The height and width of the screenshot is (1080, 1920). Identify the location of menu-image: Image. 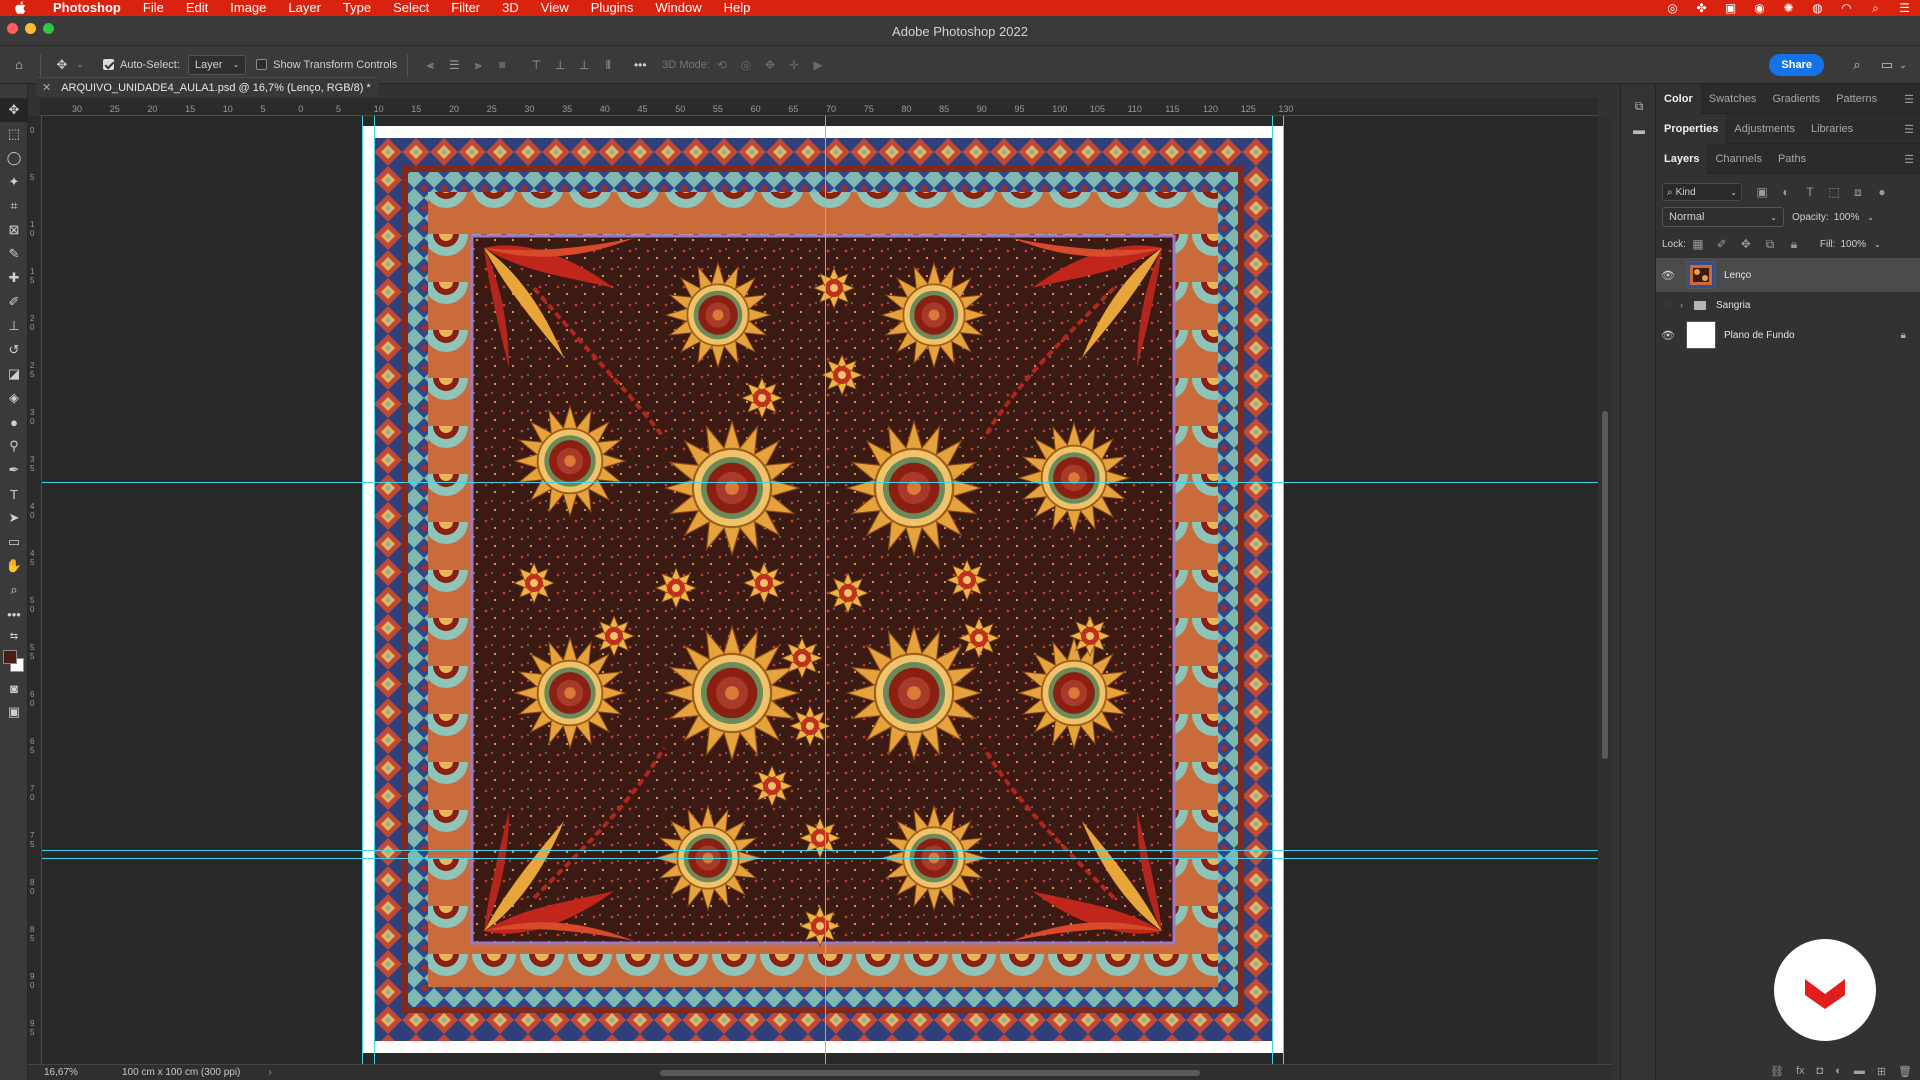
(248, 8).